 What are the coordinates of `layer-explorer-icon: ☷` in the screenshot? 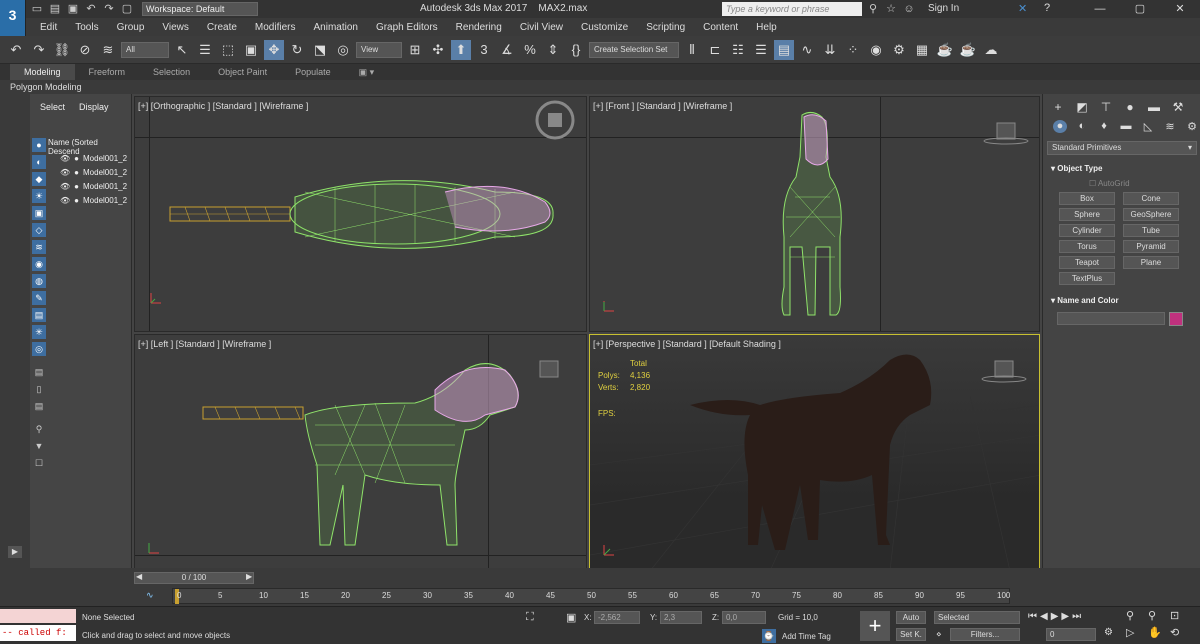 It's located at (738, 50).